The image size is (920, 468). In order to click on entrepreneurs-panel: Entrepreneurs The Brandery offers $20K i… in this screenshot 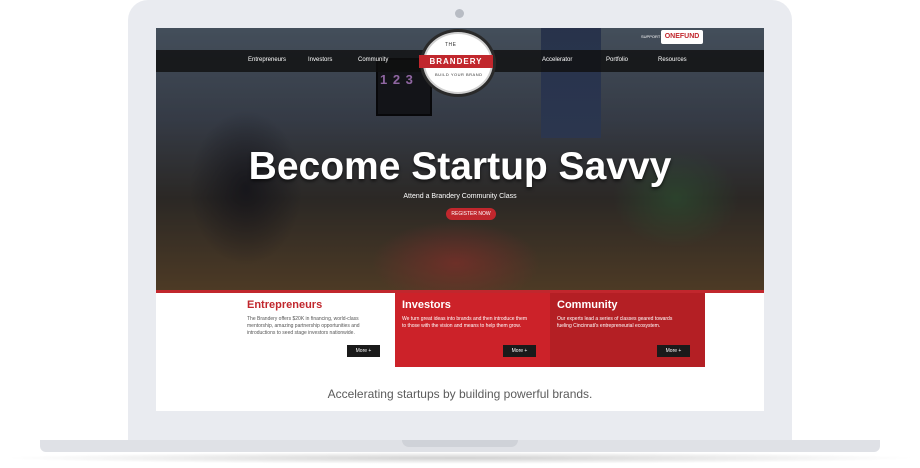, I will do `click(317, 330)`.